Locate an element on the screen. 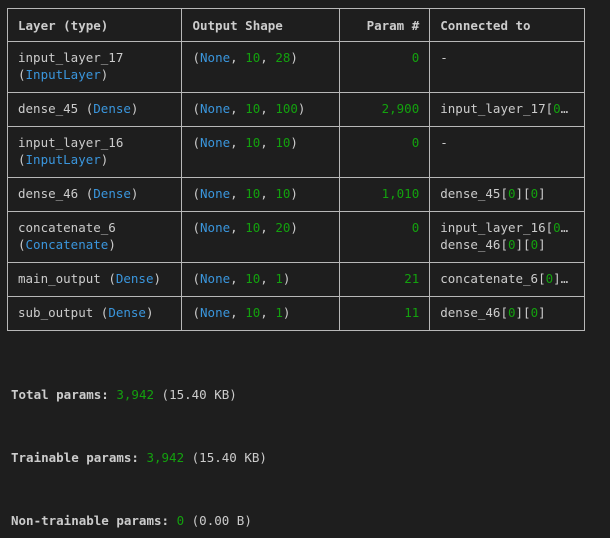  layer-cell: input_layer_17 (InputLayer) is located at coordinates (94, 67).